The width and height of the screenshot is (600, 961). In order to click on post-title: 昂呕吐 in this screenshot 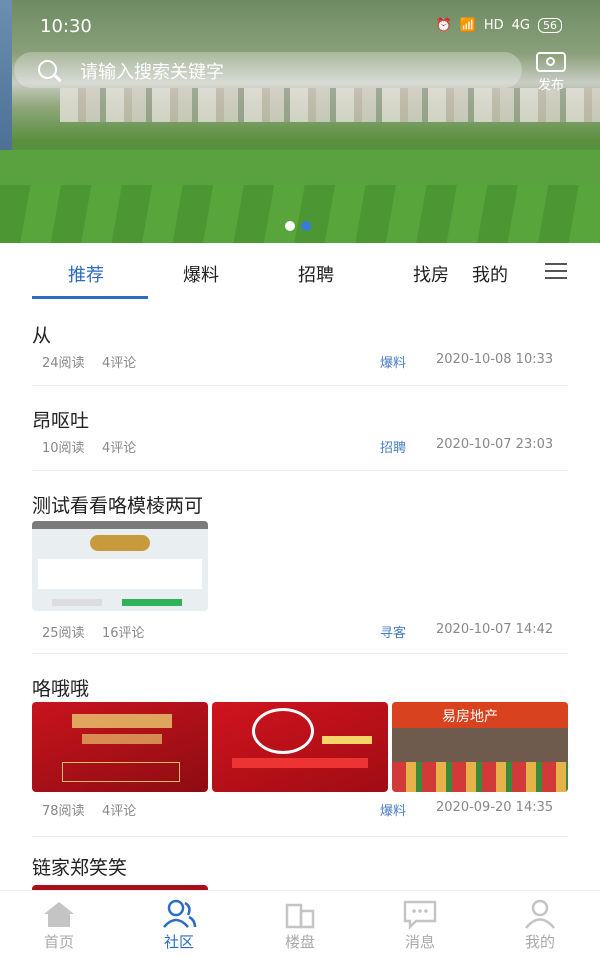, I will do `click(61, 421)`.